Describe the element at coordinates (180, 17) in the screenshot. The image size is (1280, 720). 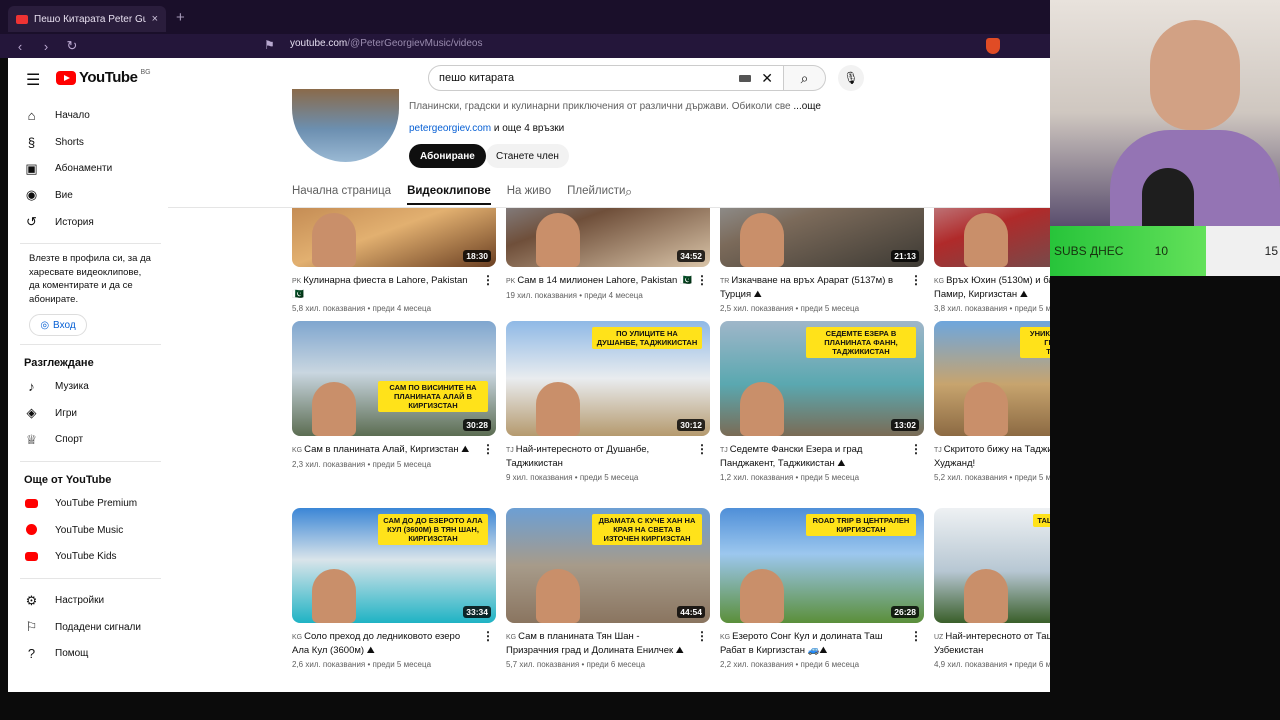
I see `new-tab-icon: +` at that location.